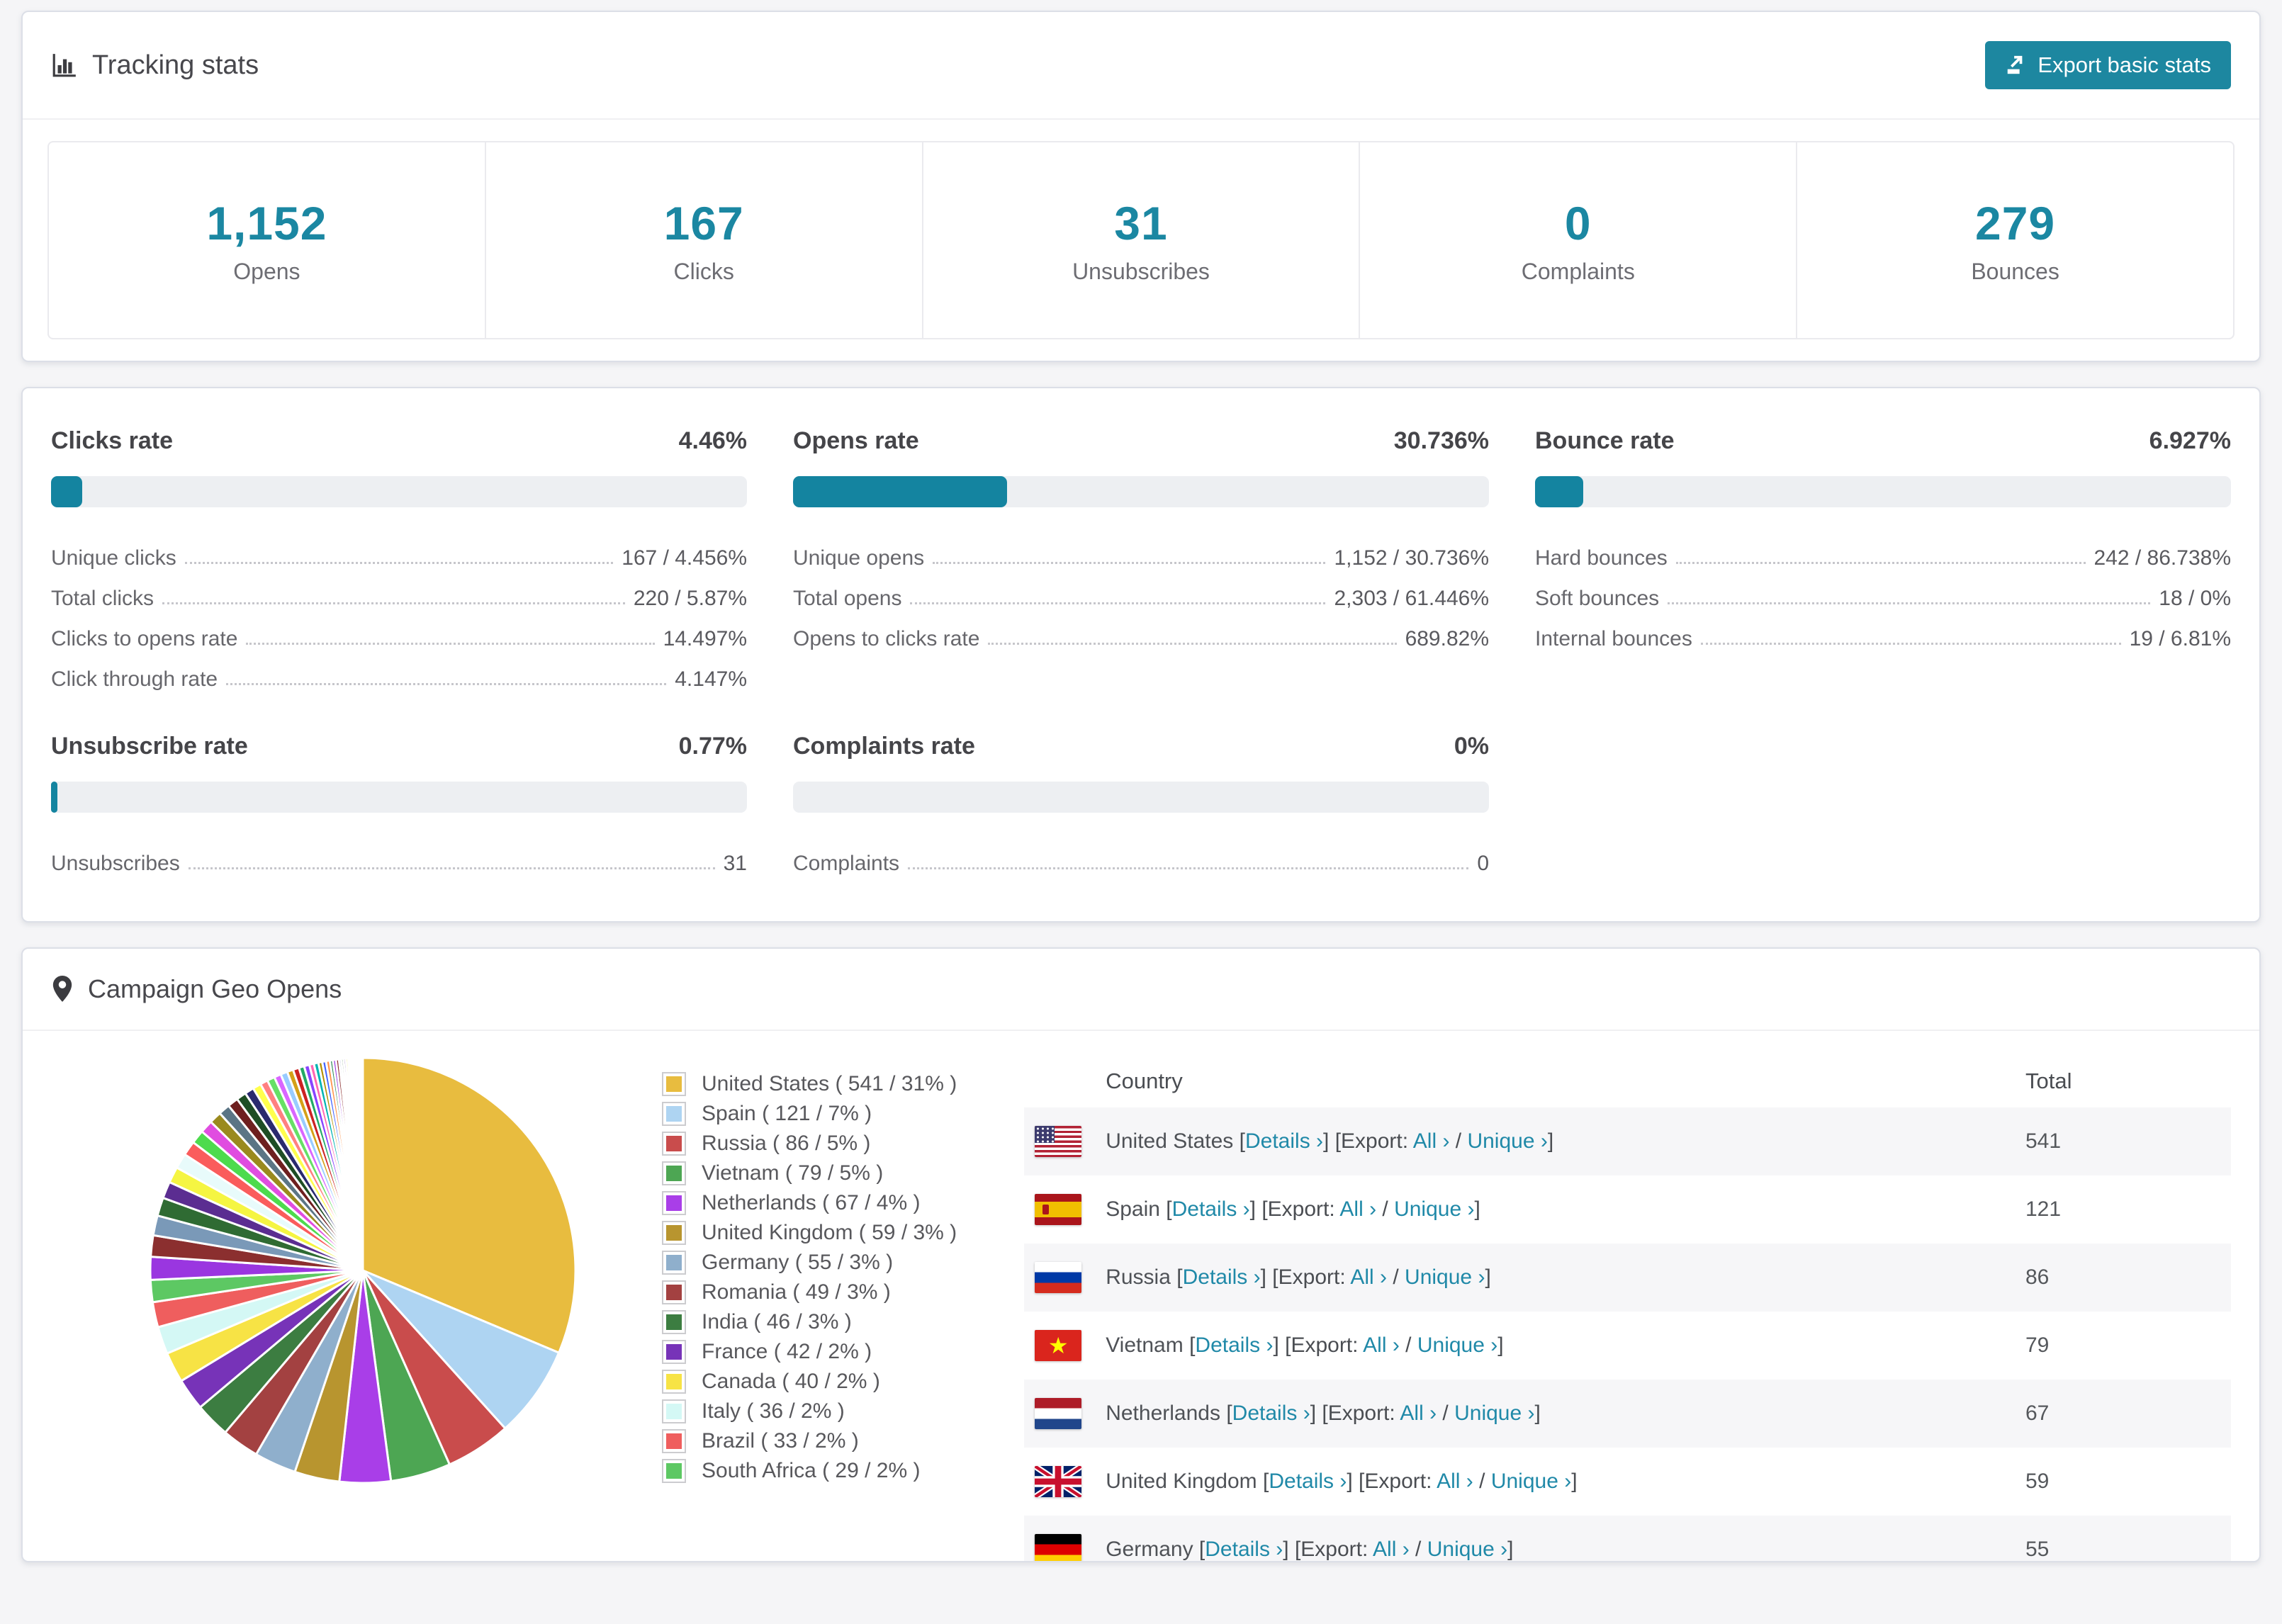 This screenshot has height=1624, width=2282. Describe the element at coordinates (267, 222) in the screenshot. I see `stat-value: 1,152` at that location.